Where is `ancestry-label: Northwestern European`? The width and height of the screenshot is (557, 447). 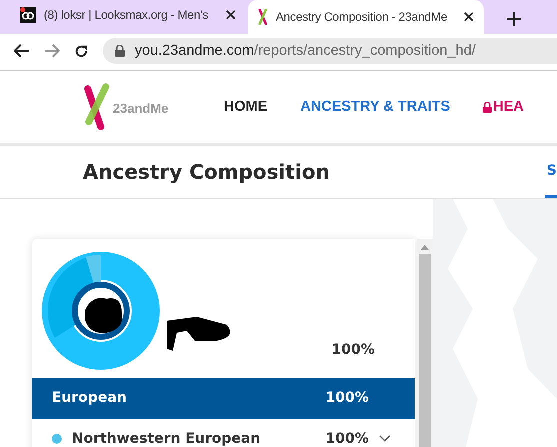 ancestry-label: Northwestern European is located at coordinates (167, 438).